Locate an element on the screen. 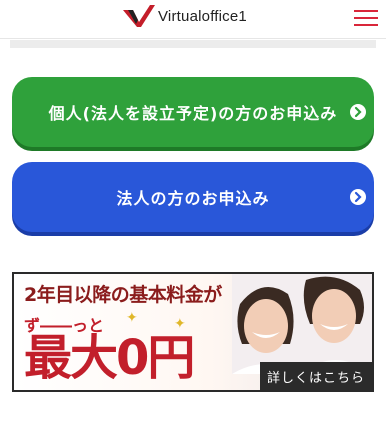  sparkle-icon: ✦ is located at coordinates (132, 318).